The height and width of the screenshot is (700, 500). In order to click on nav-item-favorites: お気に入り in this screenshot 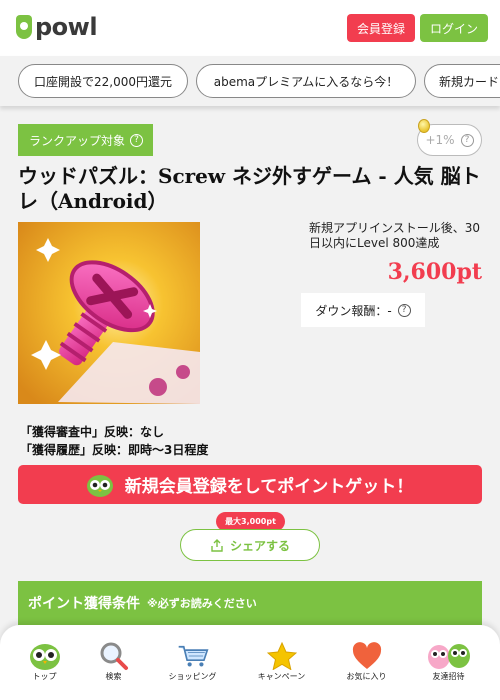, I will do `click(366, 662)`.